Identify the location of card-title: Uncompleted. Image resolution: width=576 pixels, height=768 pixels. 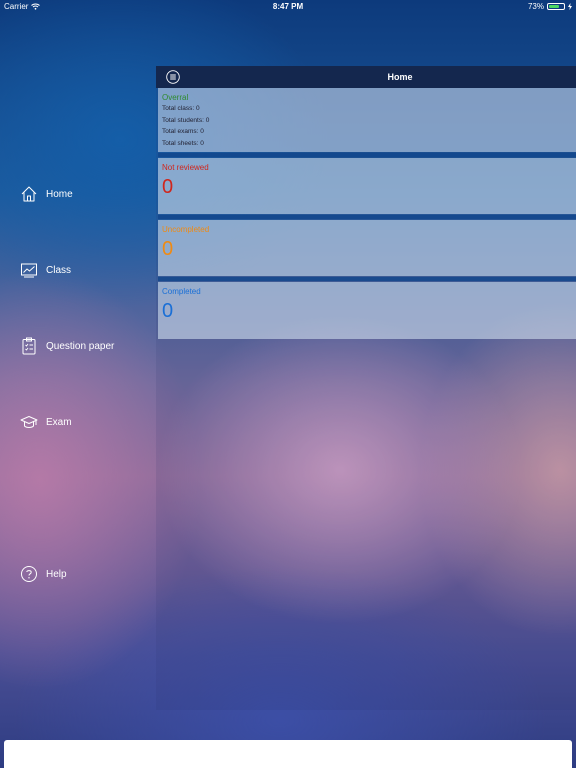
(186, 229).